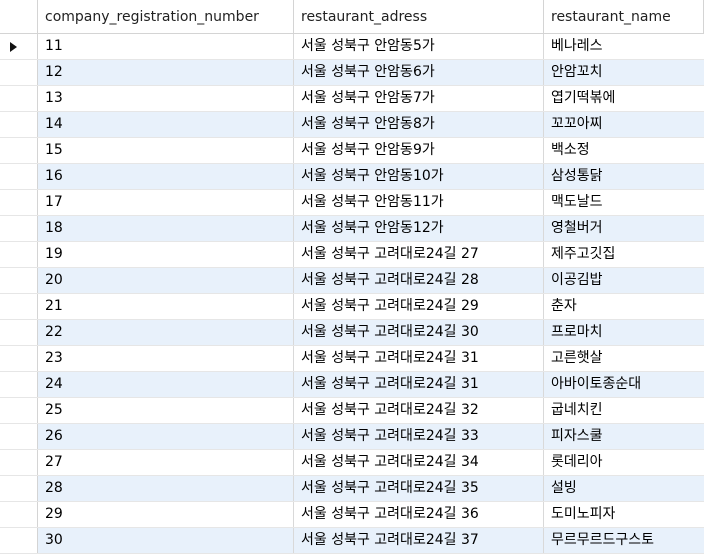 This screenshot has width=704, height=560. What do you see at coordinates (419, 228) in the screenshot?
I see `cell-restaurant-adress: 서울 성북구 안암동12가` at bounding box center [419, 228].